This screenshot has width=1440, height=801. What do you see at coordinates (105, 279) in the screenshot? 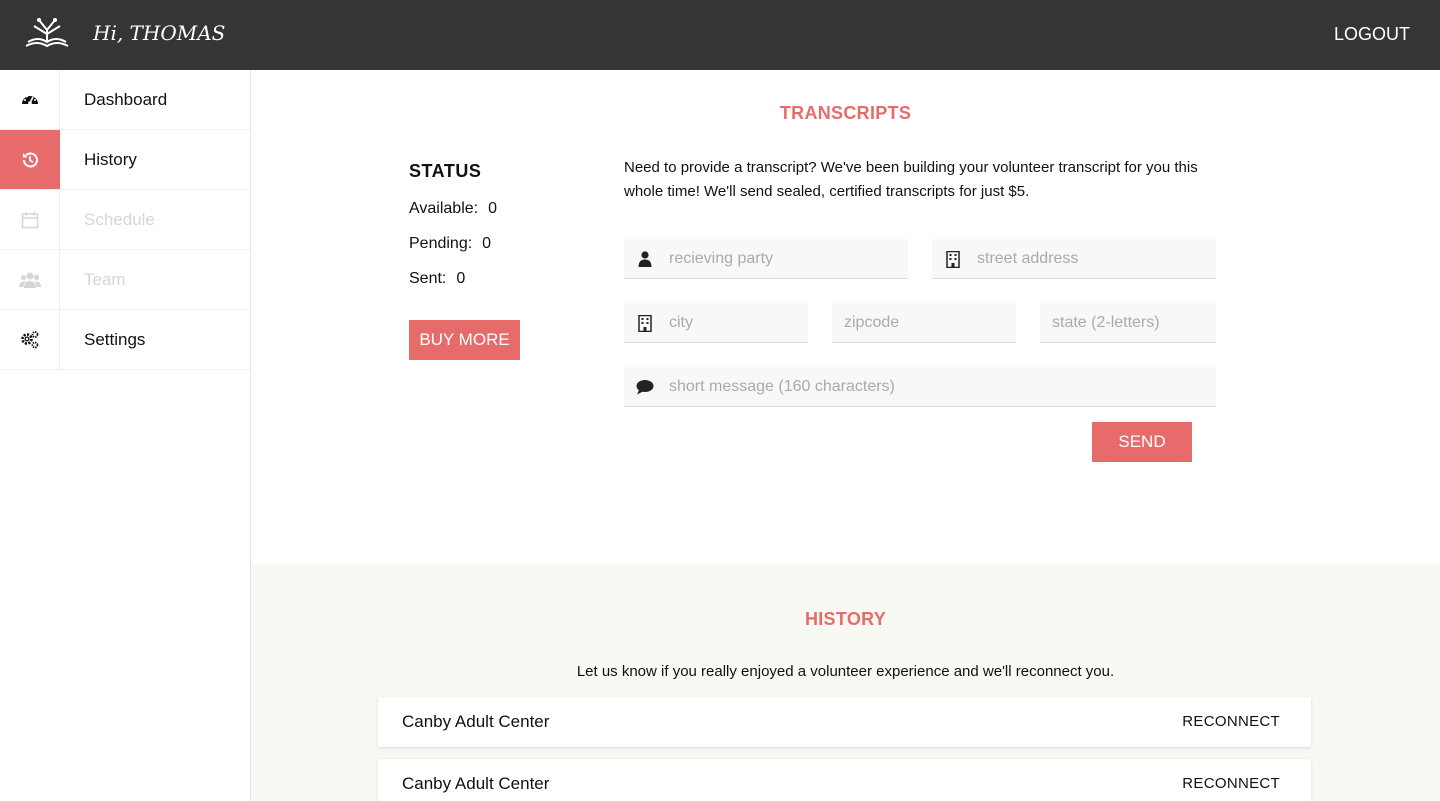
I see `sidebar-item-label: Team` at bounding box center [105, 279].